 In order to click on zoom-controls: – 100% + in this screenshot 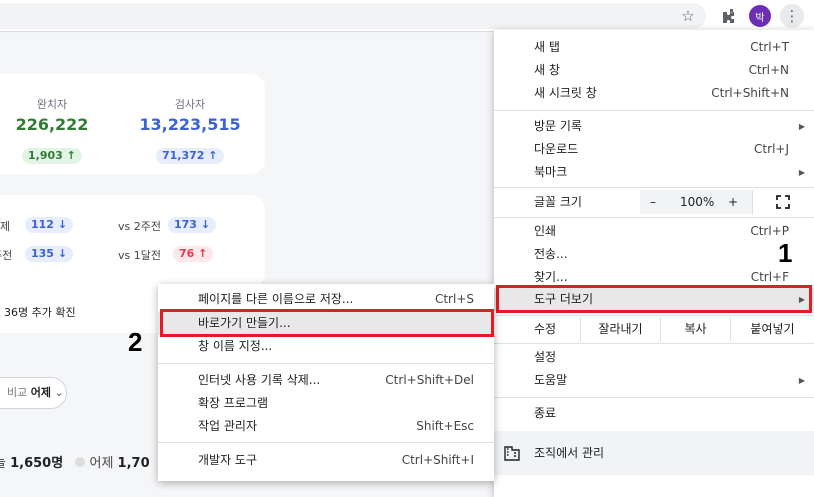, I will do `click(696, 202)`.